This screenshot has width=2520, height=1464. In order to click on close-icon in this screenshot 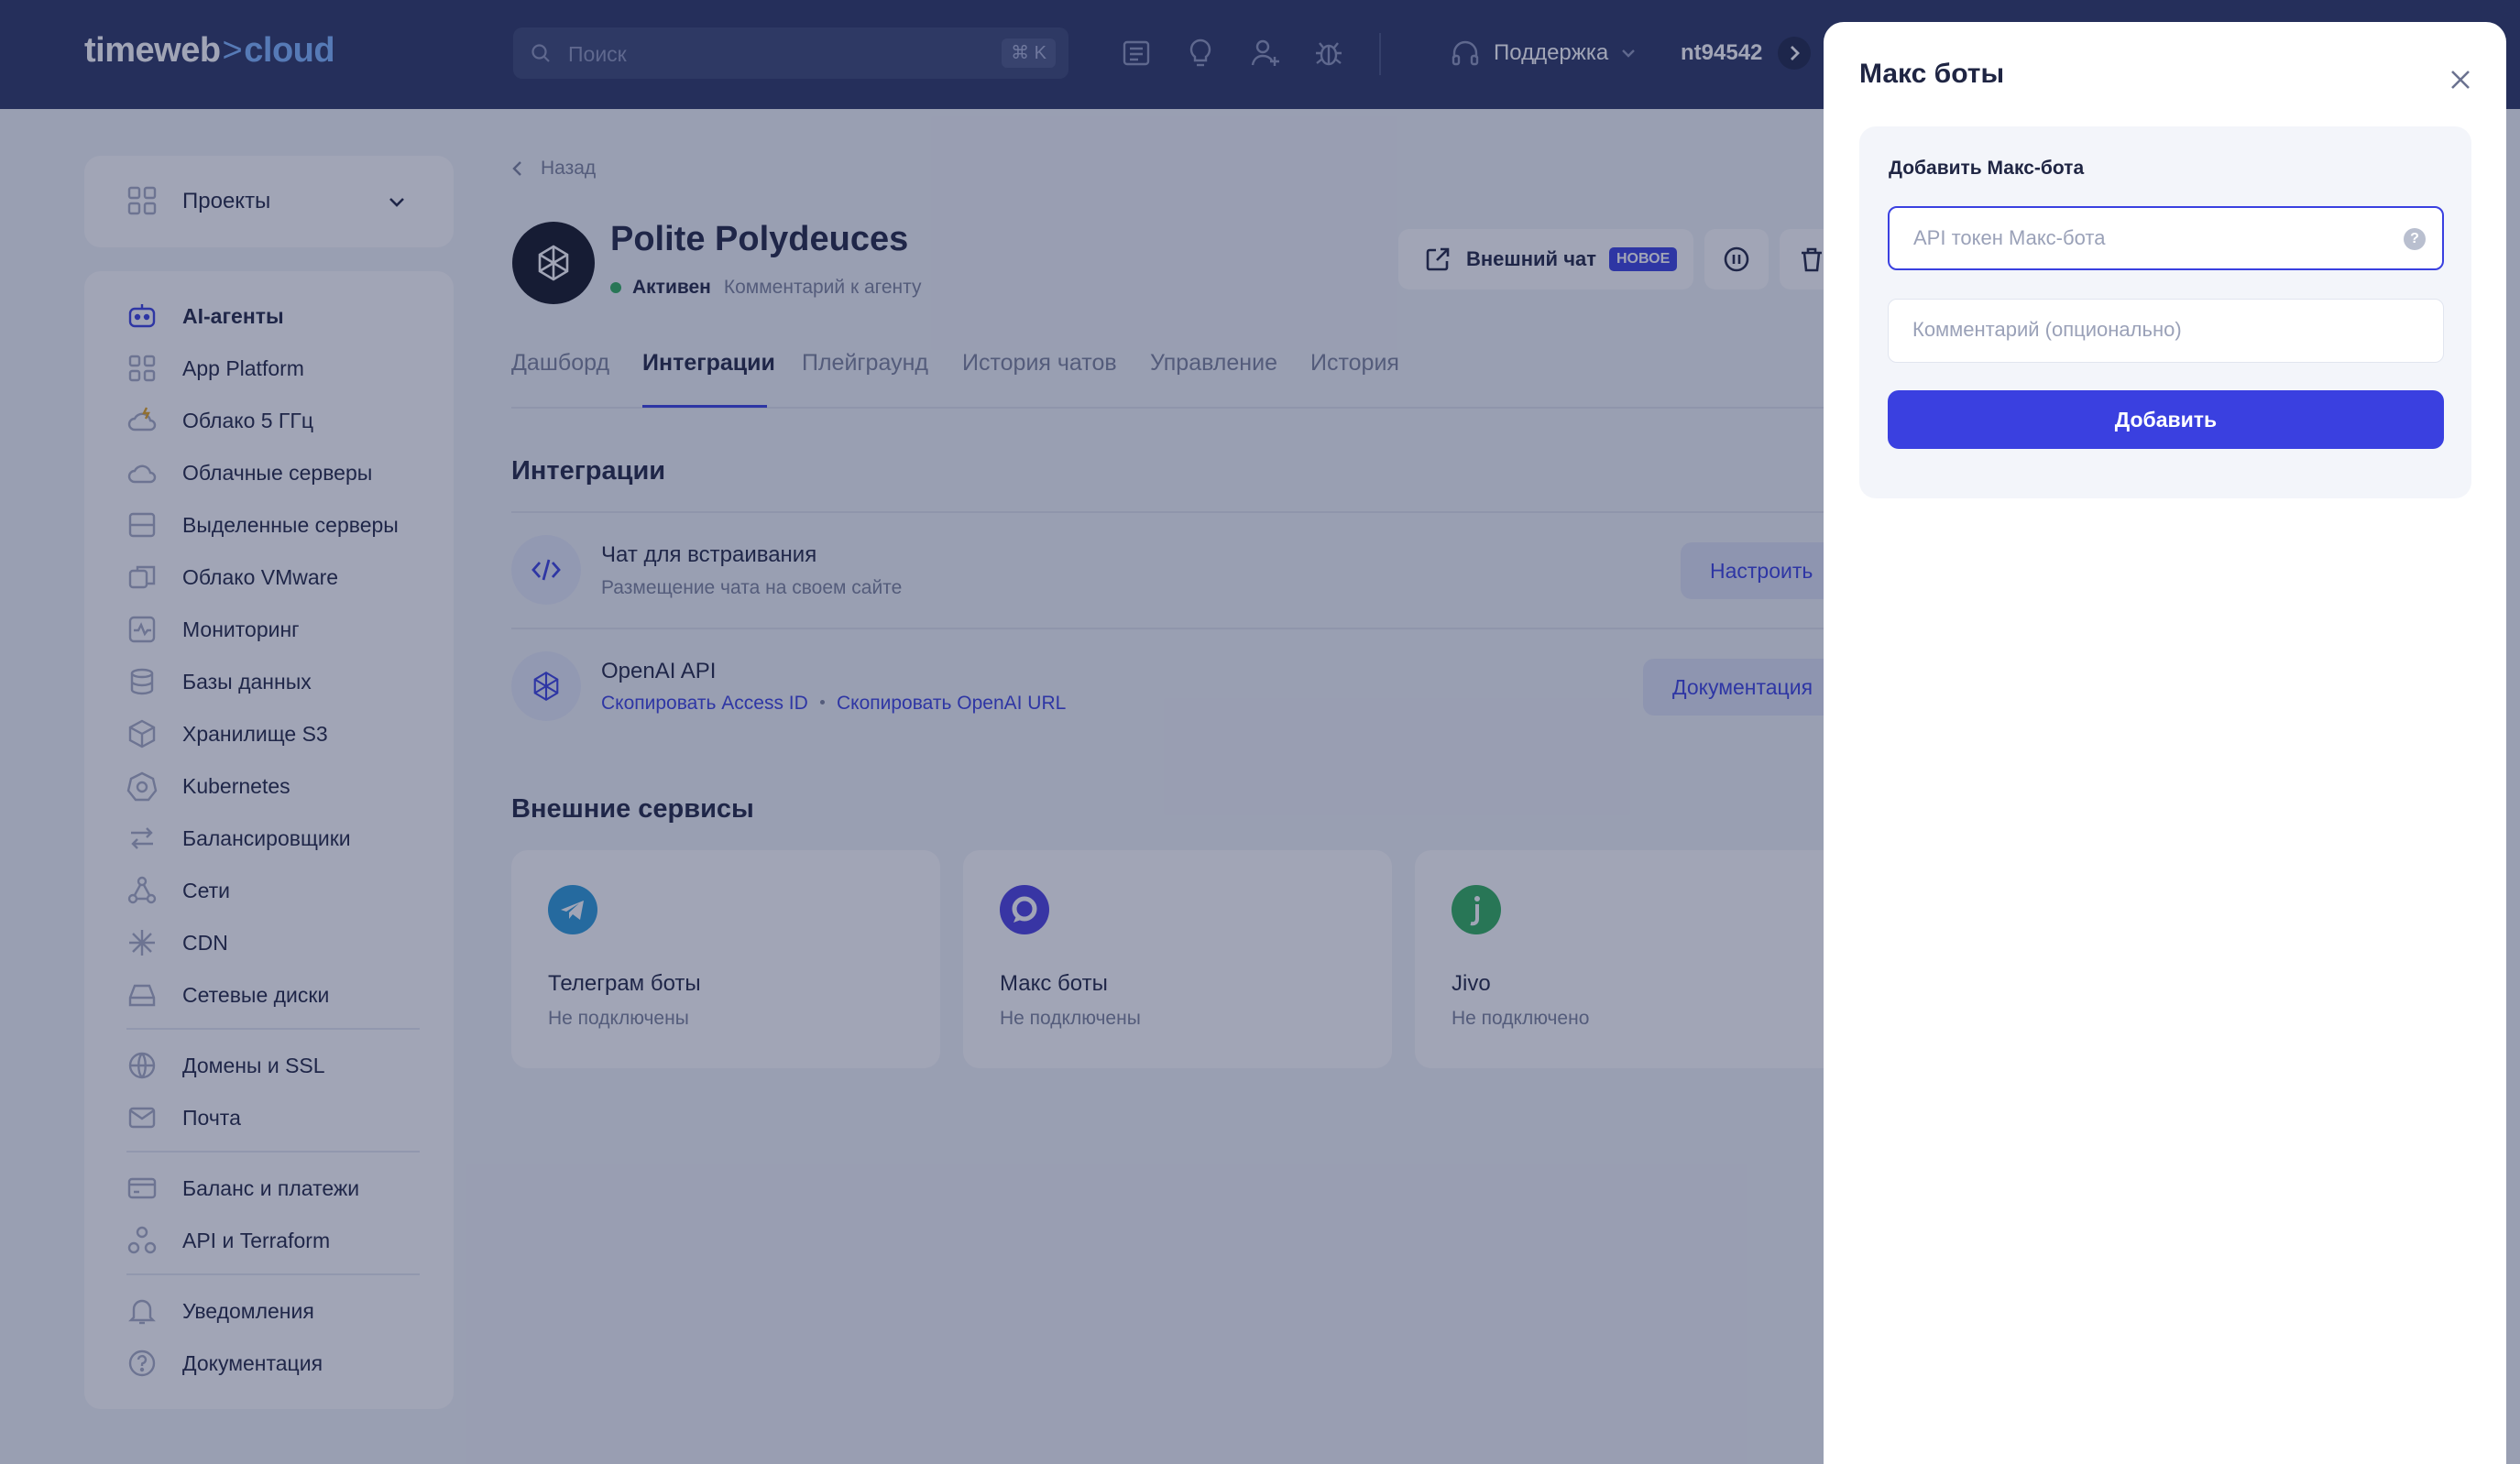, I will do `click(2460, 80)`.